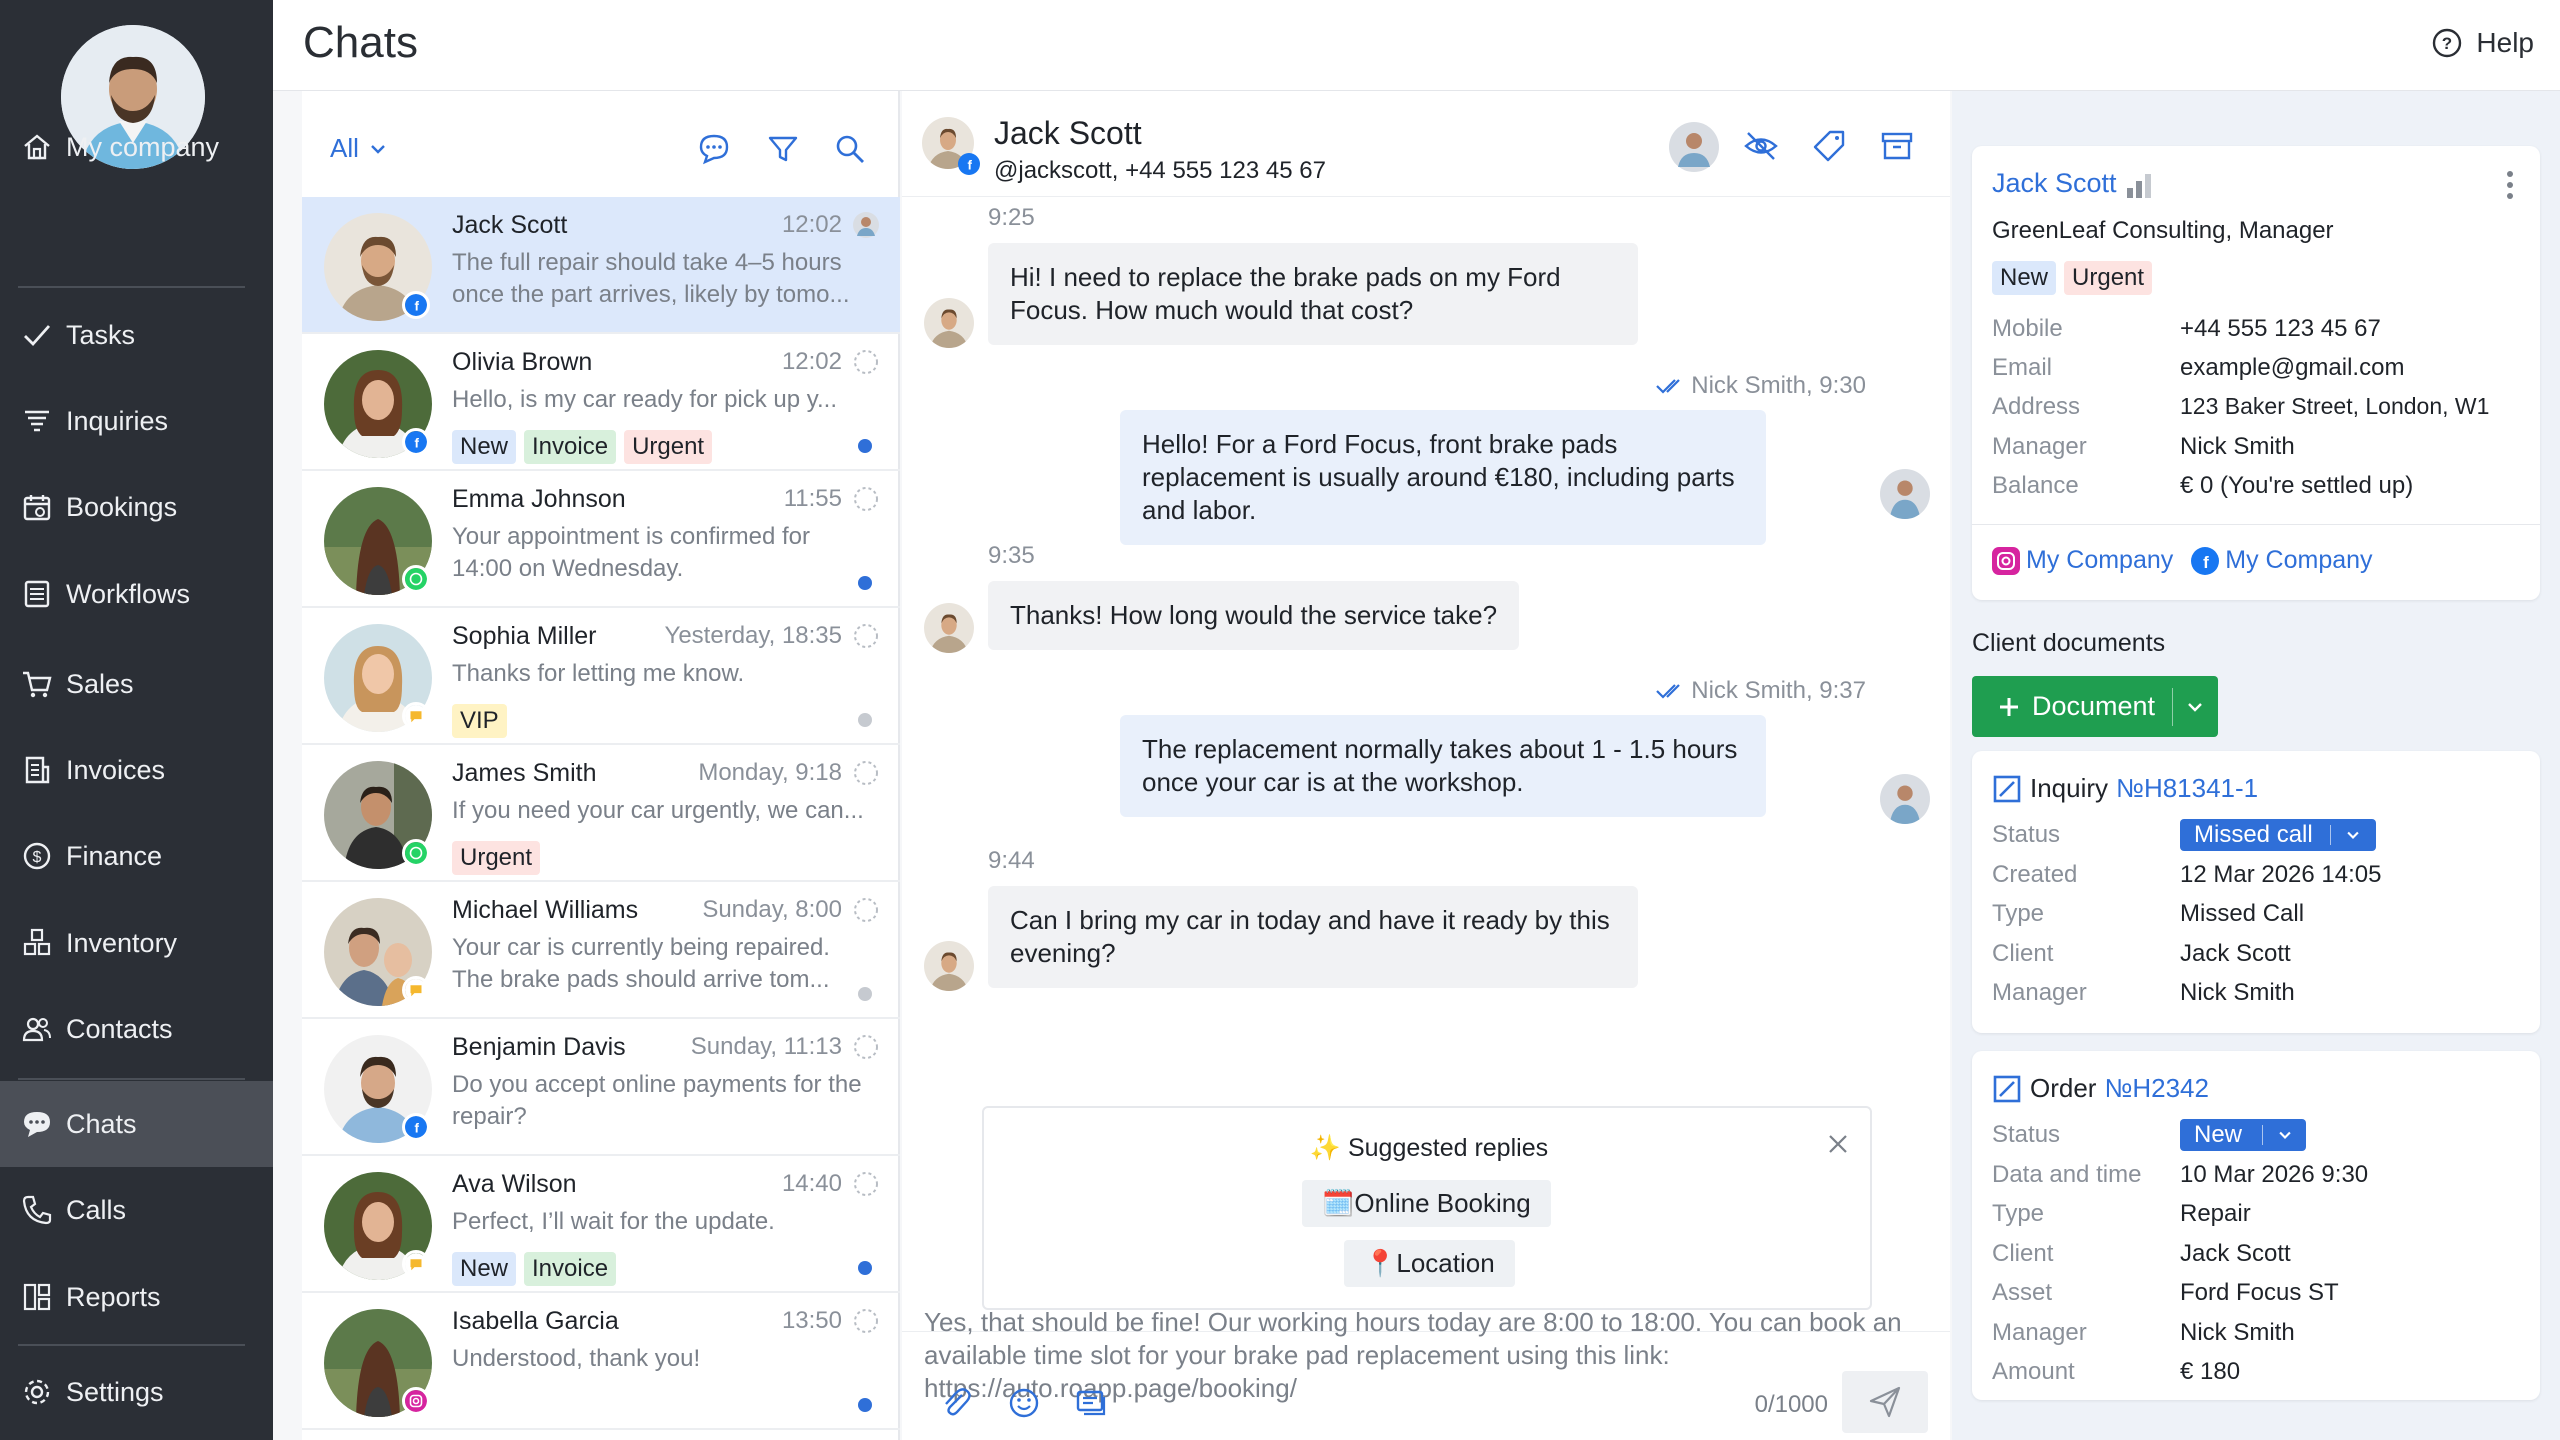  What do you see at coordinates (37, 1392) in the screenshot?
I see `gear-icon` at bounding box center [37, 1392].